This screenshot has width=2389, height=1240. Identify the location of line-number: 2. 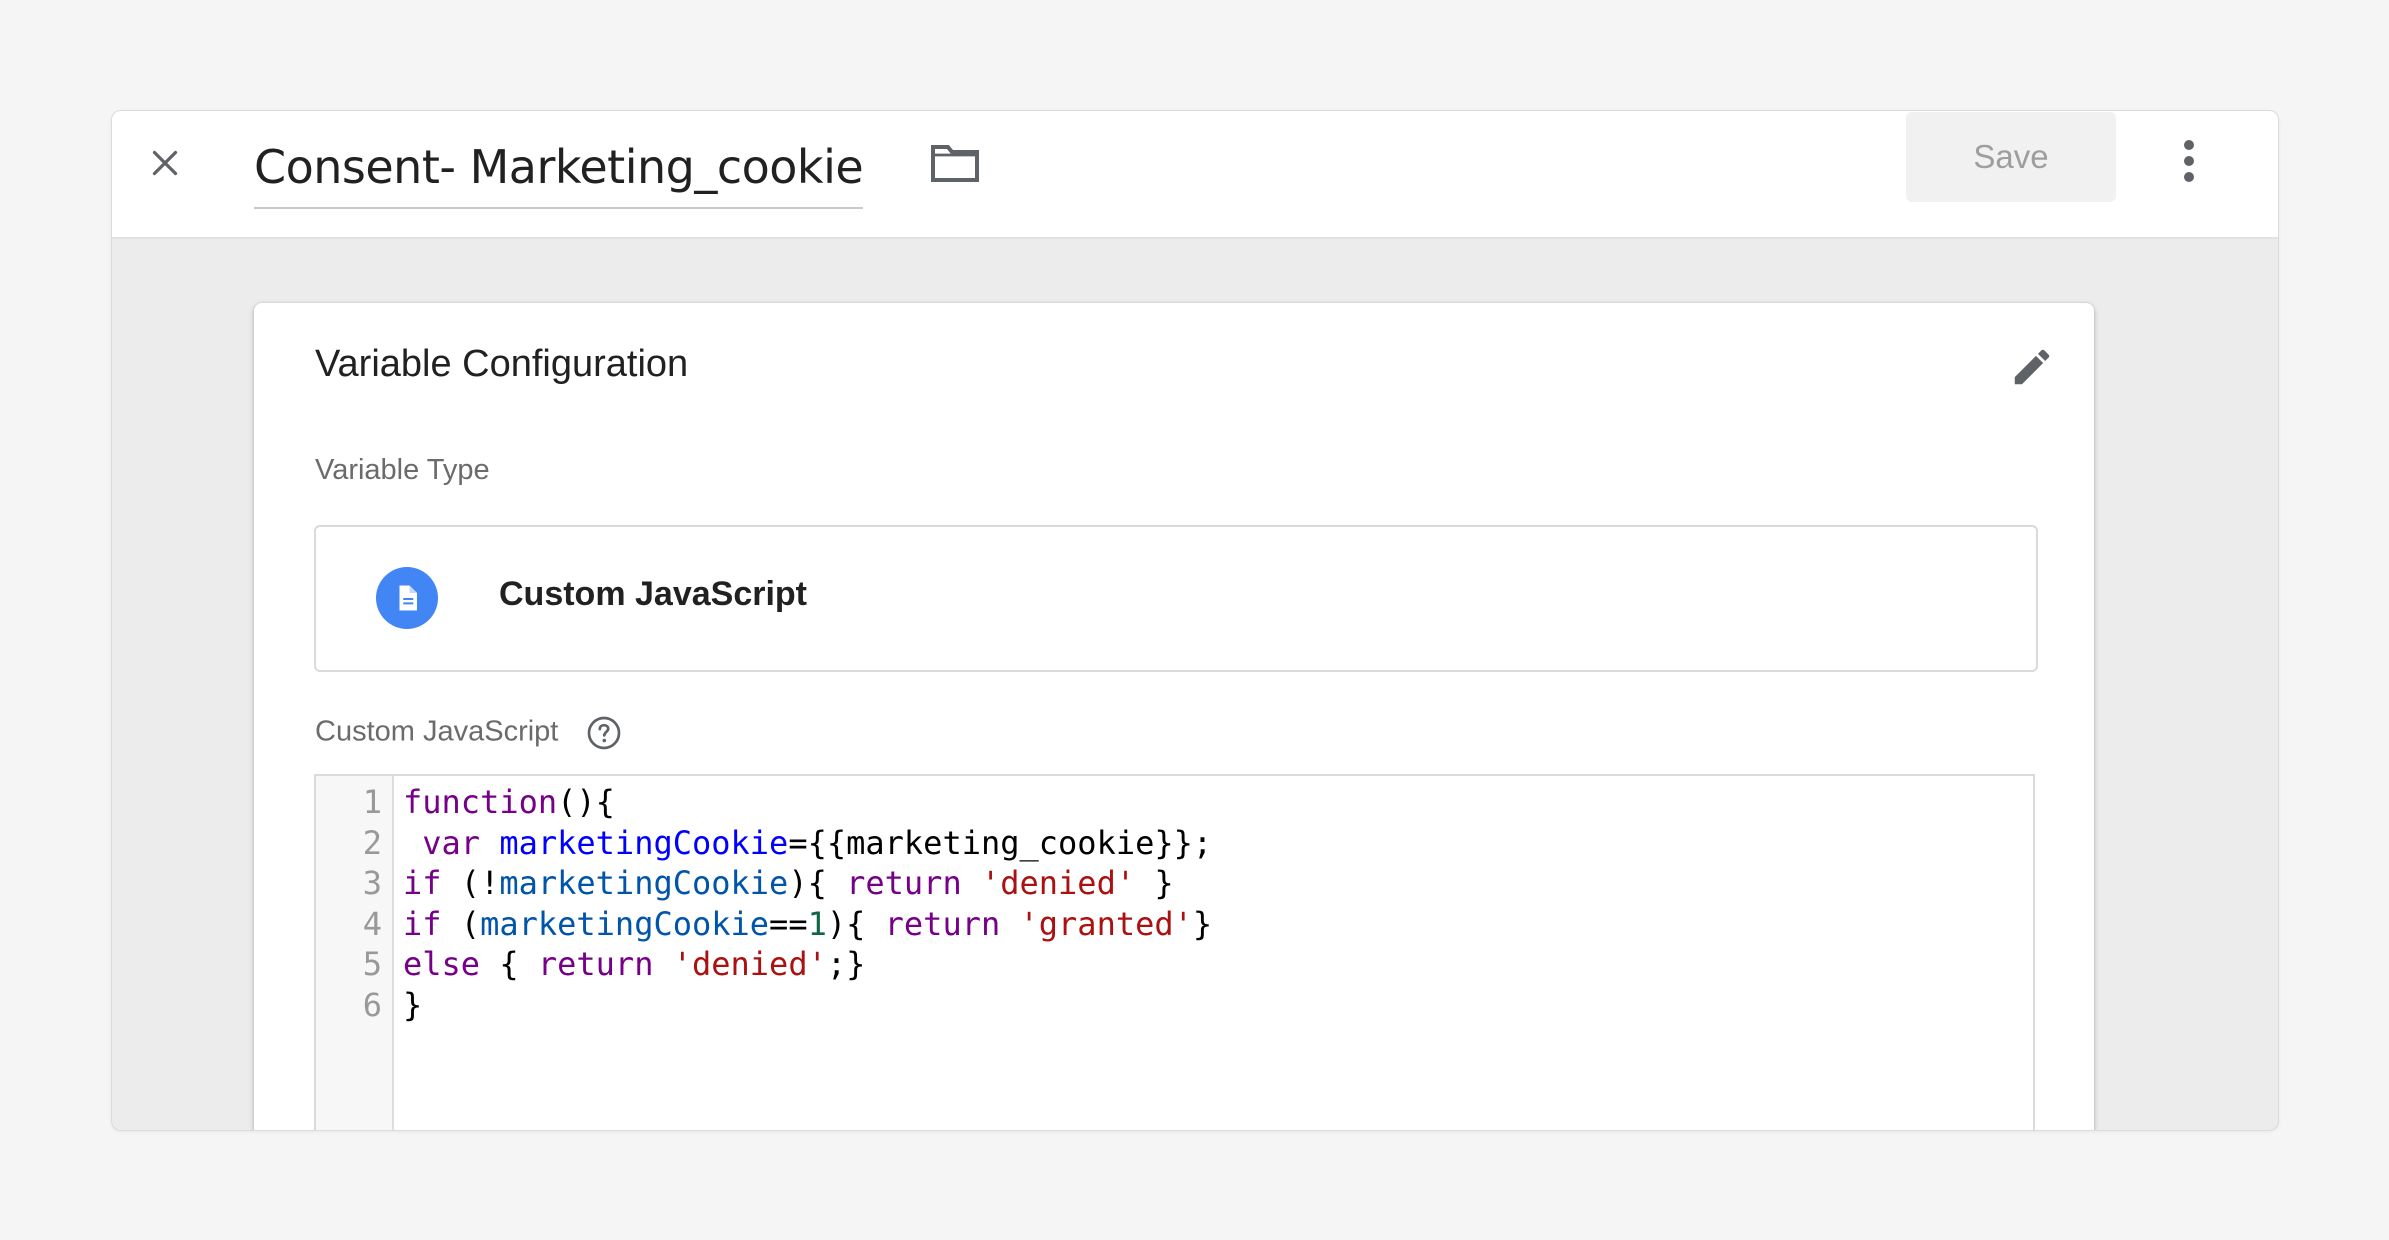
(372, 842).